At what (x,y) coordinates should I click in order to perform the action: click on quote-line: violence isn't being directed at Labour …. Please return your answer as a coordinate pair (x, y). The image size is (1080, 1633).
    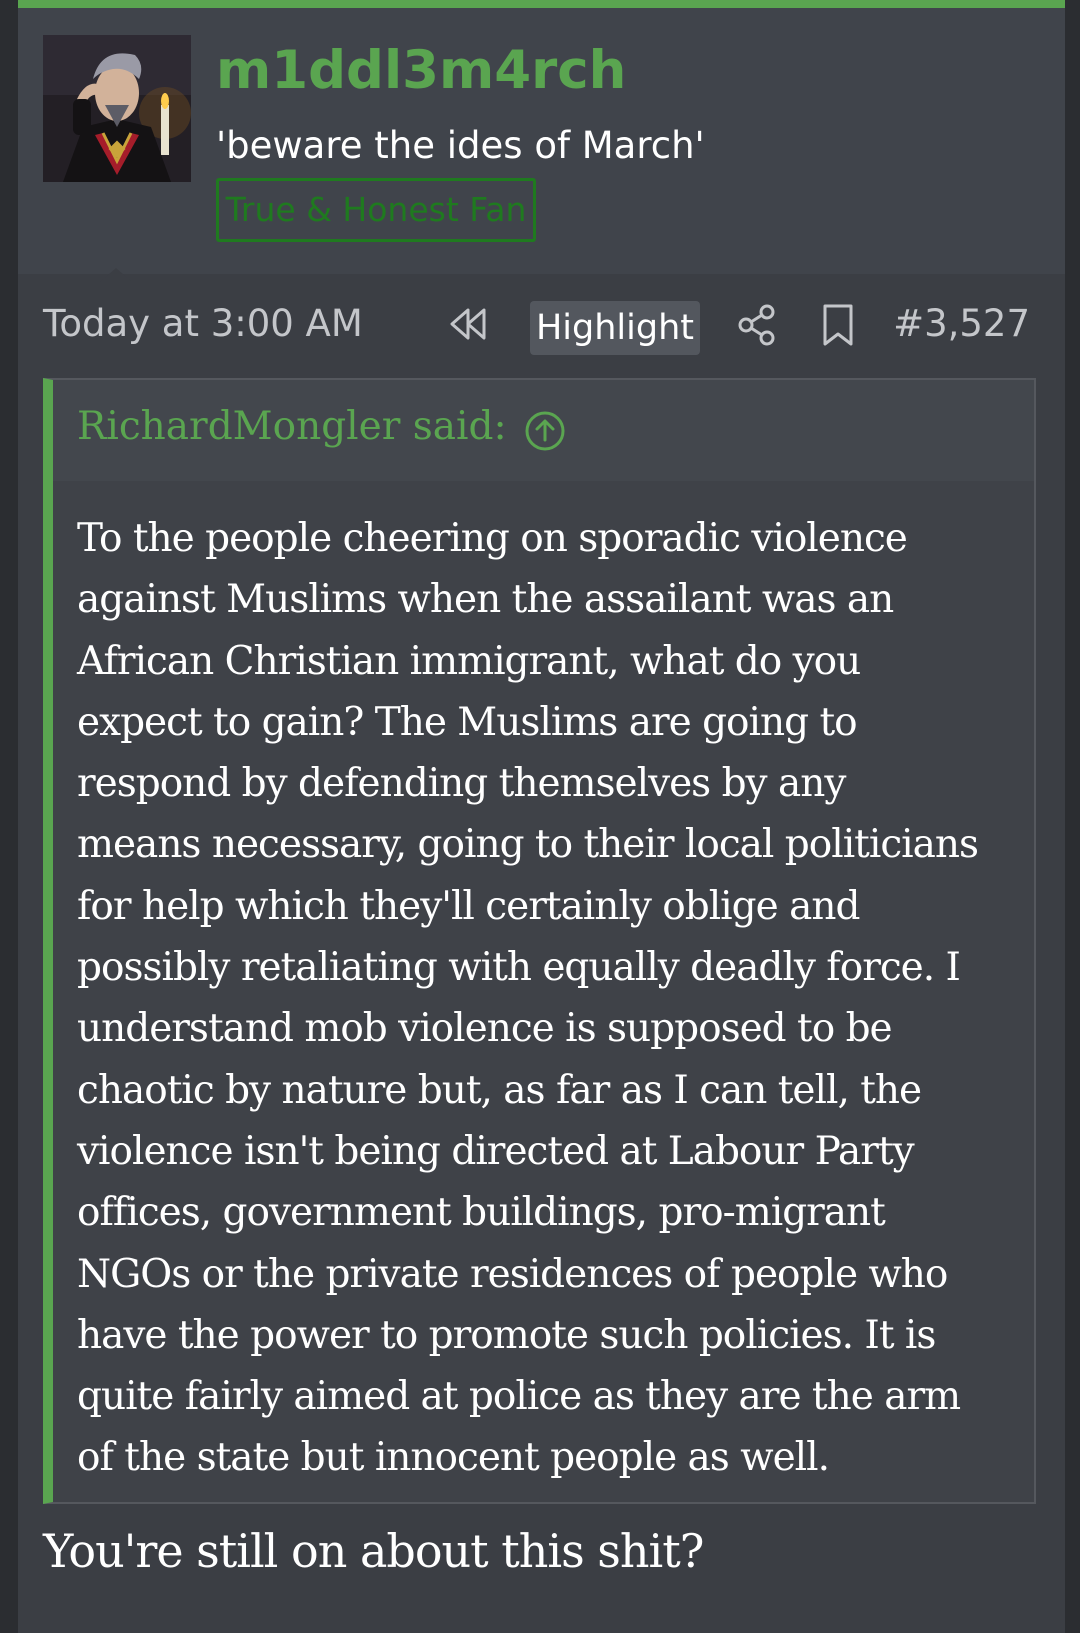
    Looking at the image, I should click on (496, 1151).